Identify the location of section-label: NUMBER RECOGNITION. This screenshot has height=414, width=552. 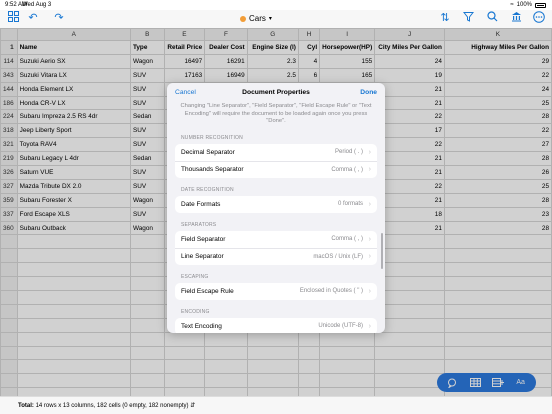
(212, 137).